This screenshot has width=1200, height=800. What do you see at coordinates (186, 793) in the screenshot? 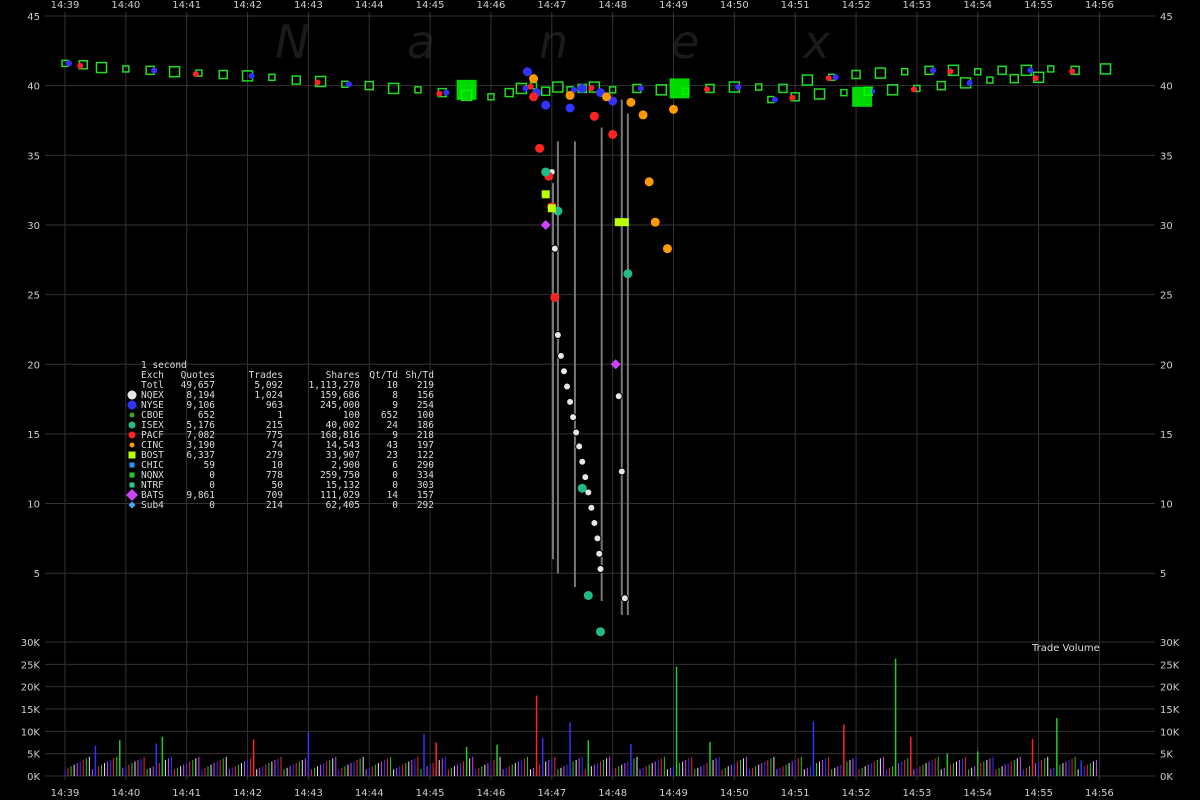
I see `x-tick-label-bottom: 14:41` at bounding box center [186, 793].